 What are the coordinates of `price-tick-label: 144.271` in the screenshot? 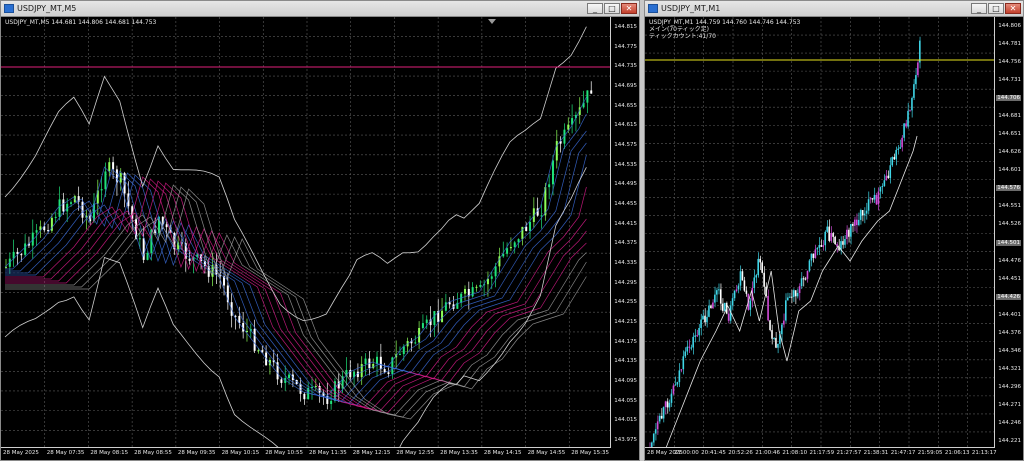 It's located at (1009, 404).